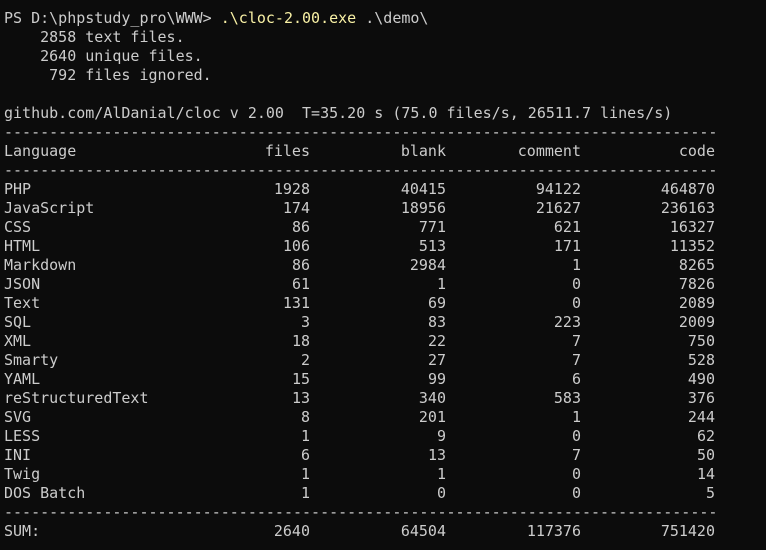  Describe the element at coordinates (384, 417) in the screenshot. I see `table-row: SVG 8 201 1 244` at that location.